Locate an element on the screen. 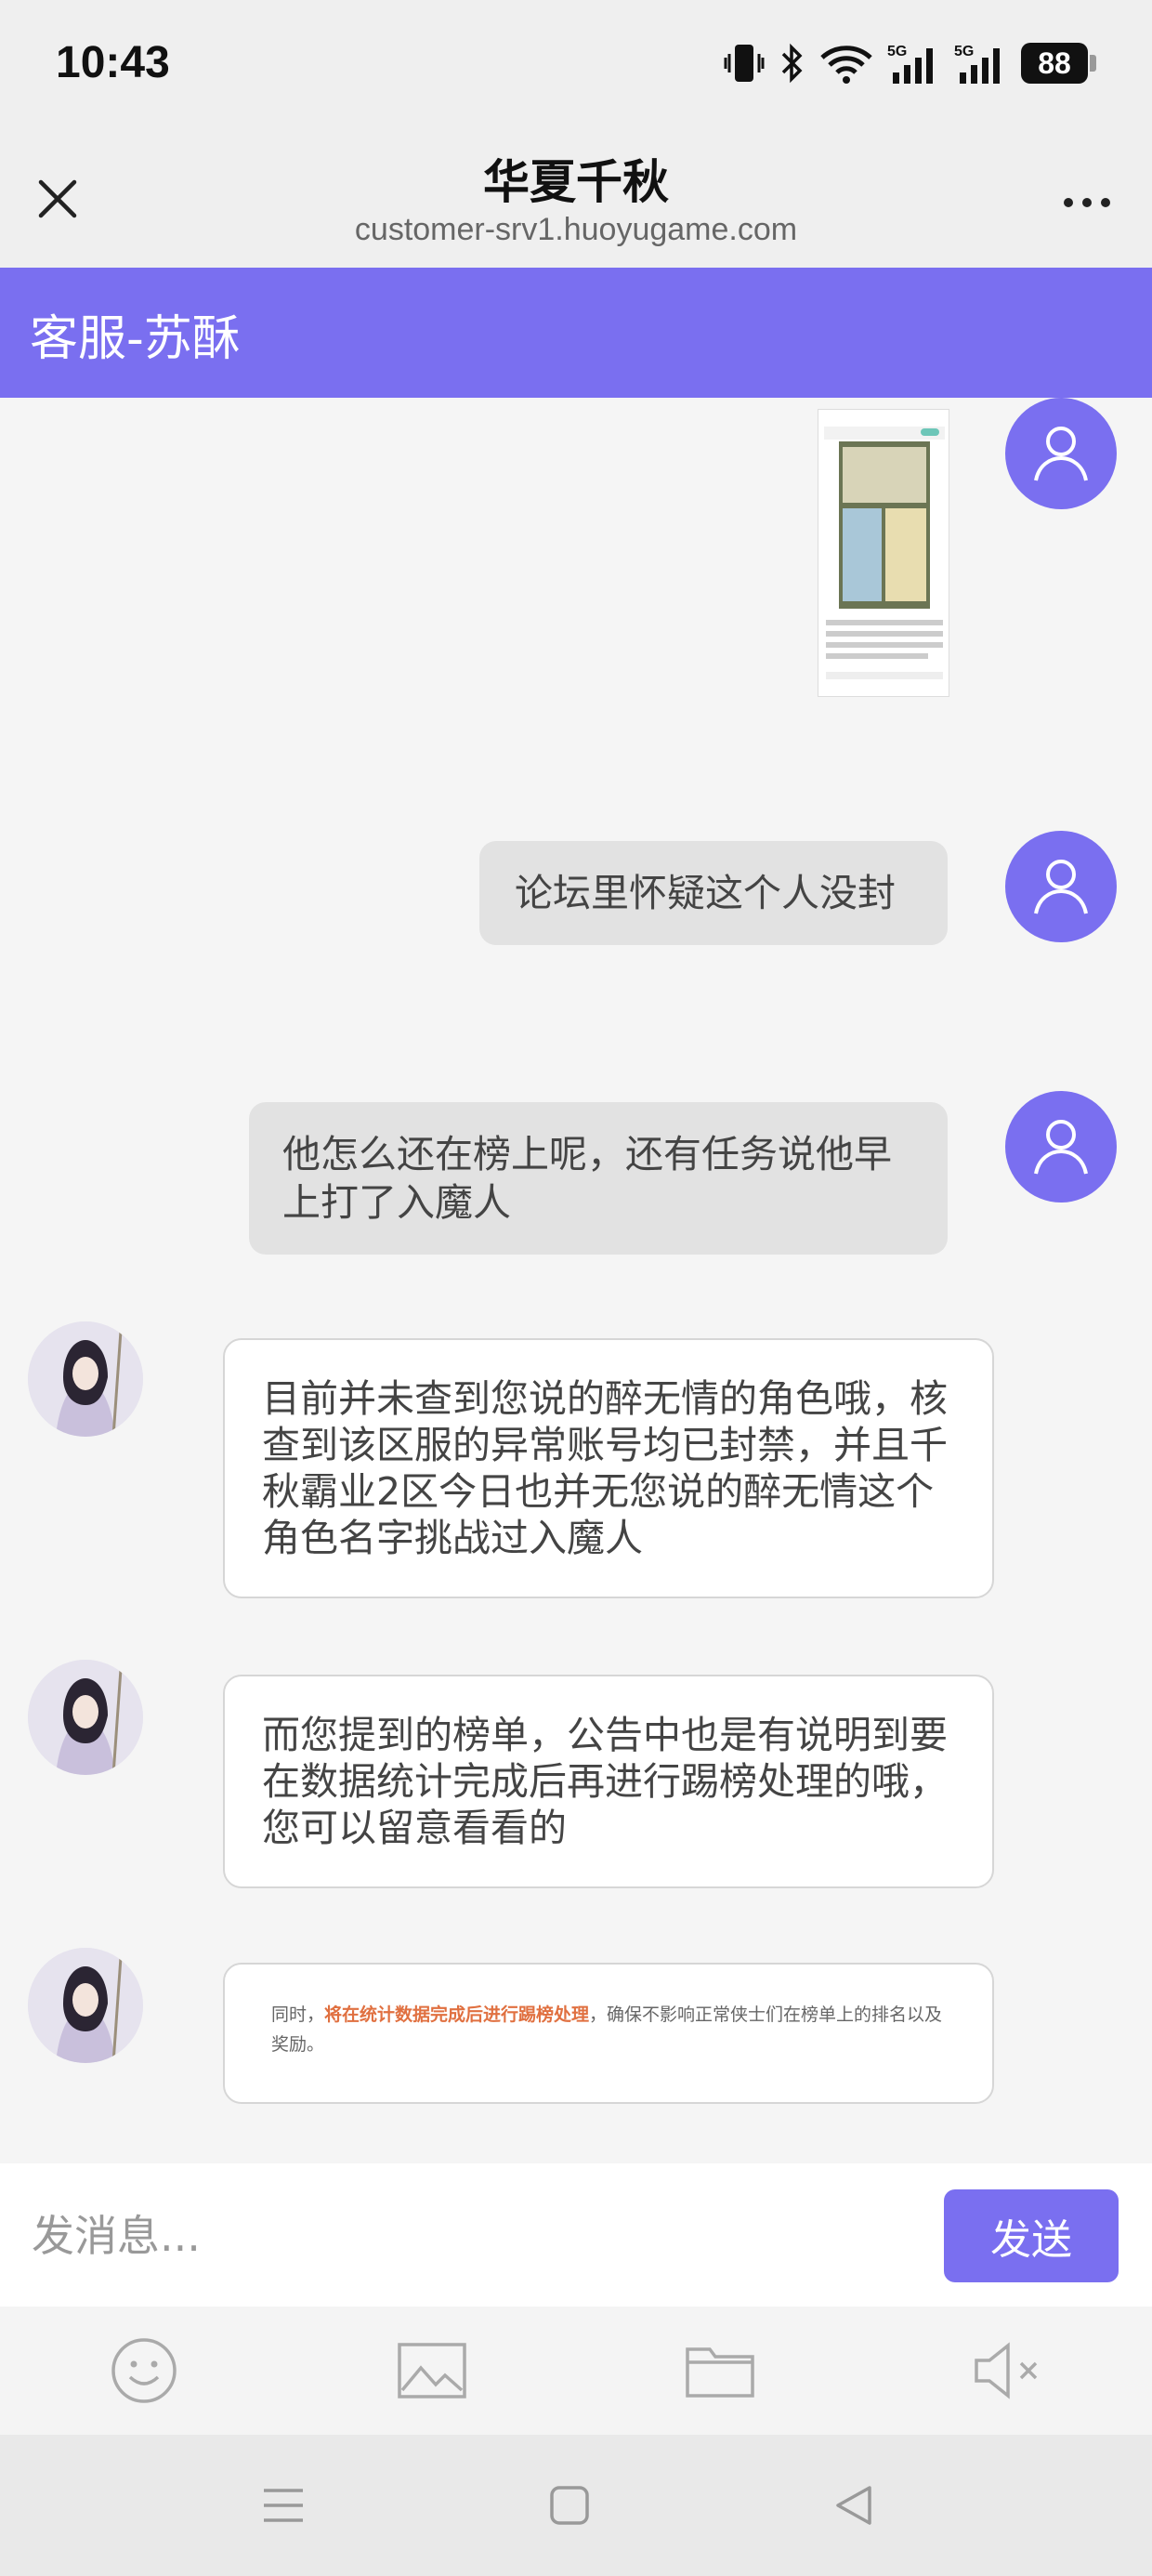 This screenshot has width=1152, height=2576. page-url: customer-srv1.huoyugame.com is located at coordinates (576, 229).